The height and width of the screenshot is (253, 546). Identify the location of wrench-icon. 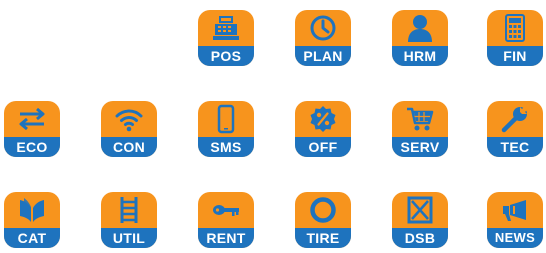
(515, 119).